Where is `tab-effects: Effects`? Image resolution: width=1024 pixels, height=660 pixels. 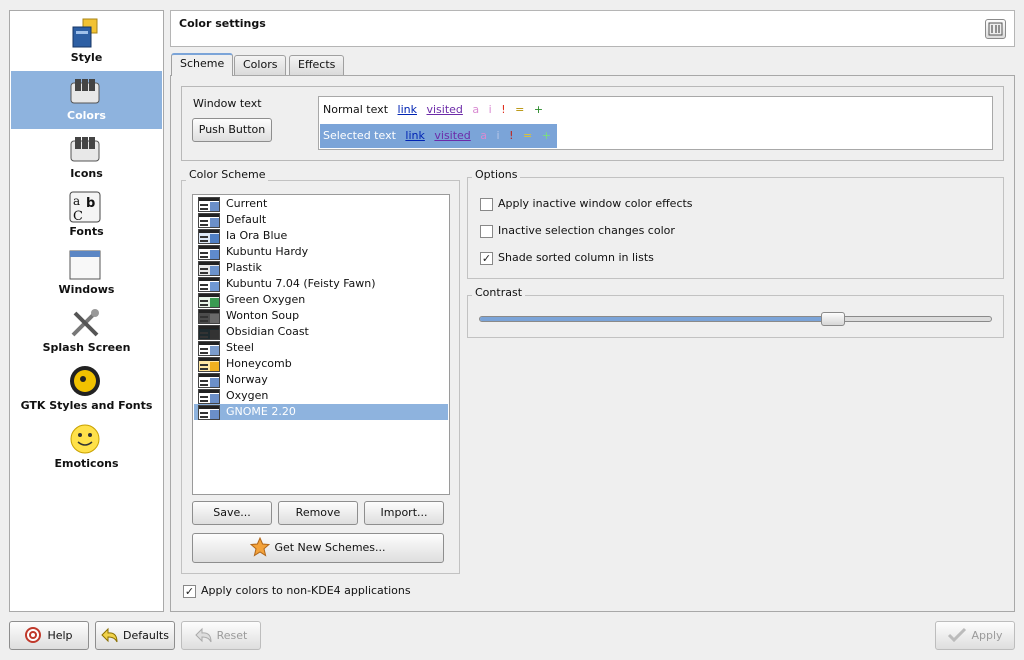
tab-effects: Effects is located at coordinates (317, 65).